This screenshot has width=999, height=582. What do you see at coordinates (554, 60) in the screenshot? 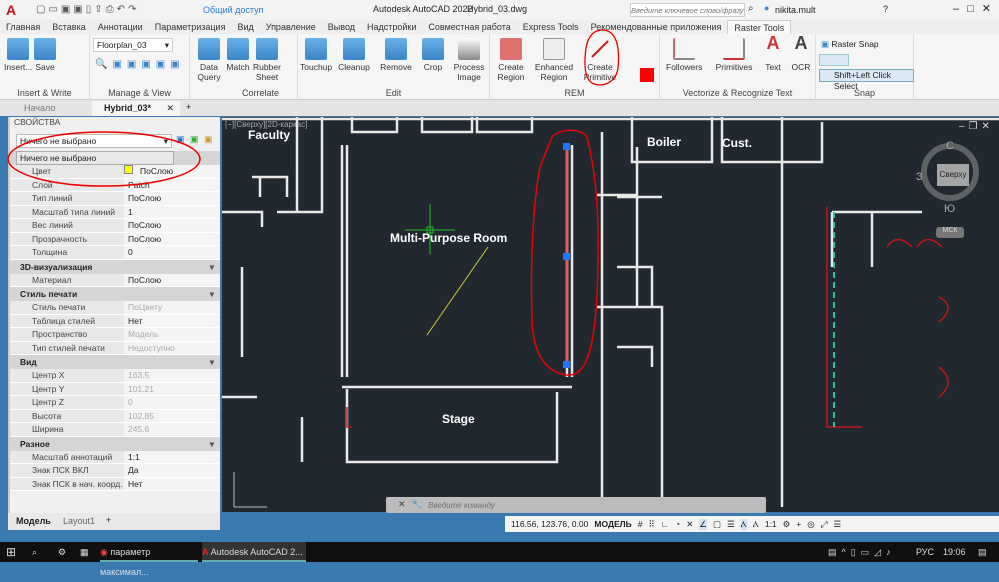
I see `enhanced-region-button: Enhanced Region` at bounding box center [554, 60].